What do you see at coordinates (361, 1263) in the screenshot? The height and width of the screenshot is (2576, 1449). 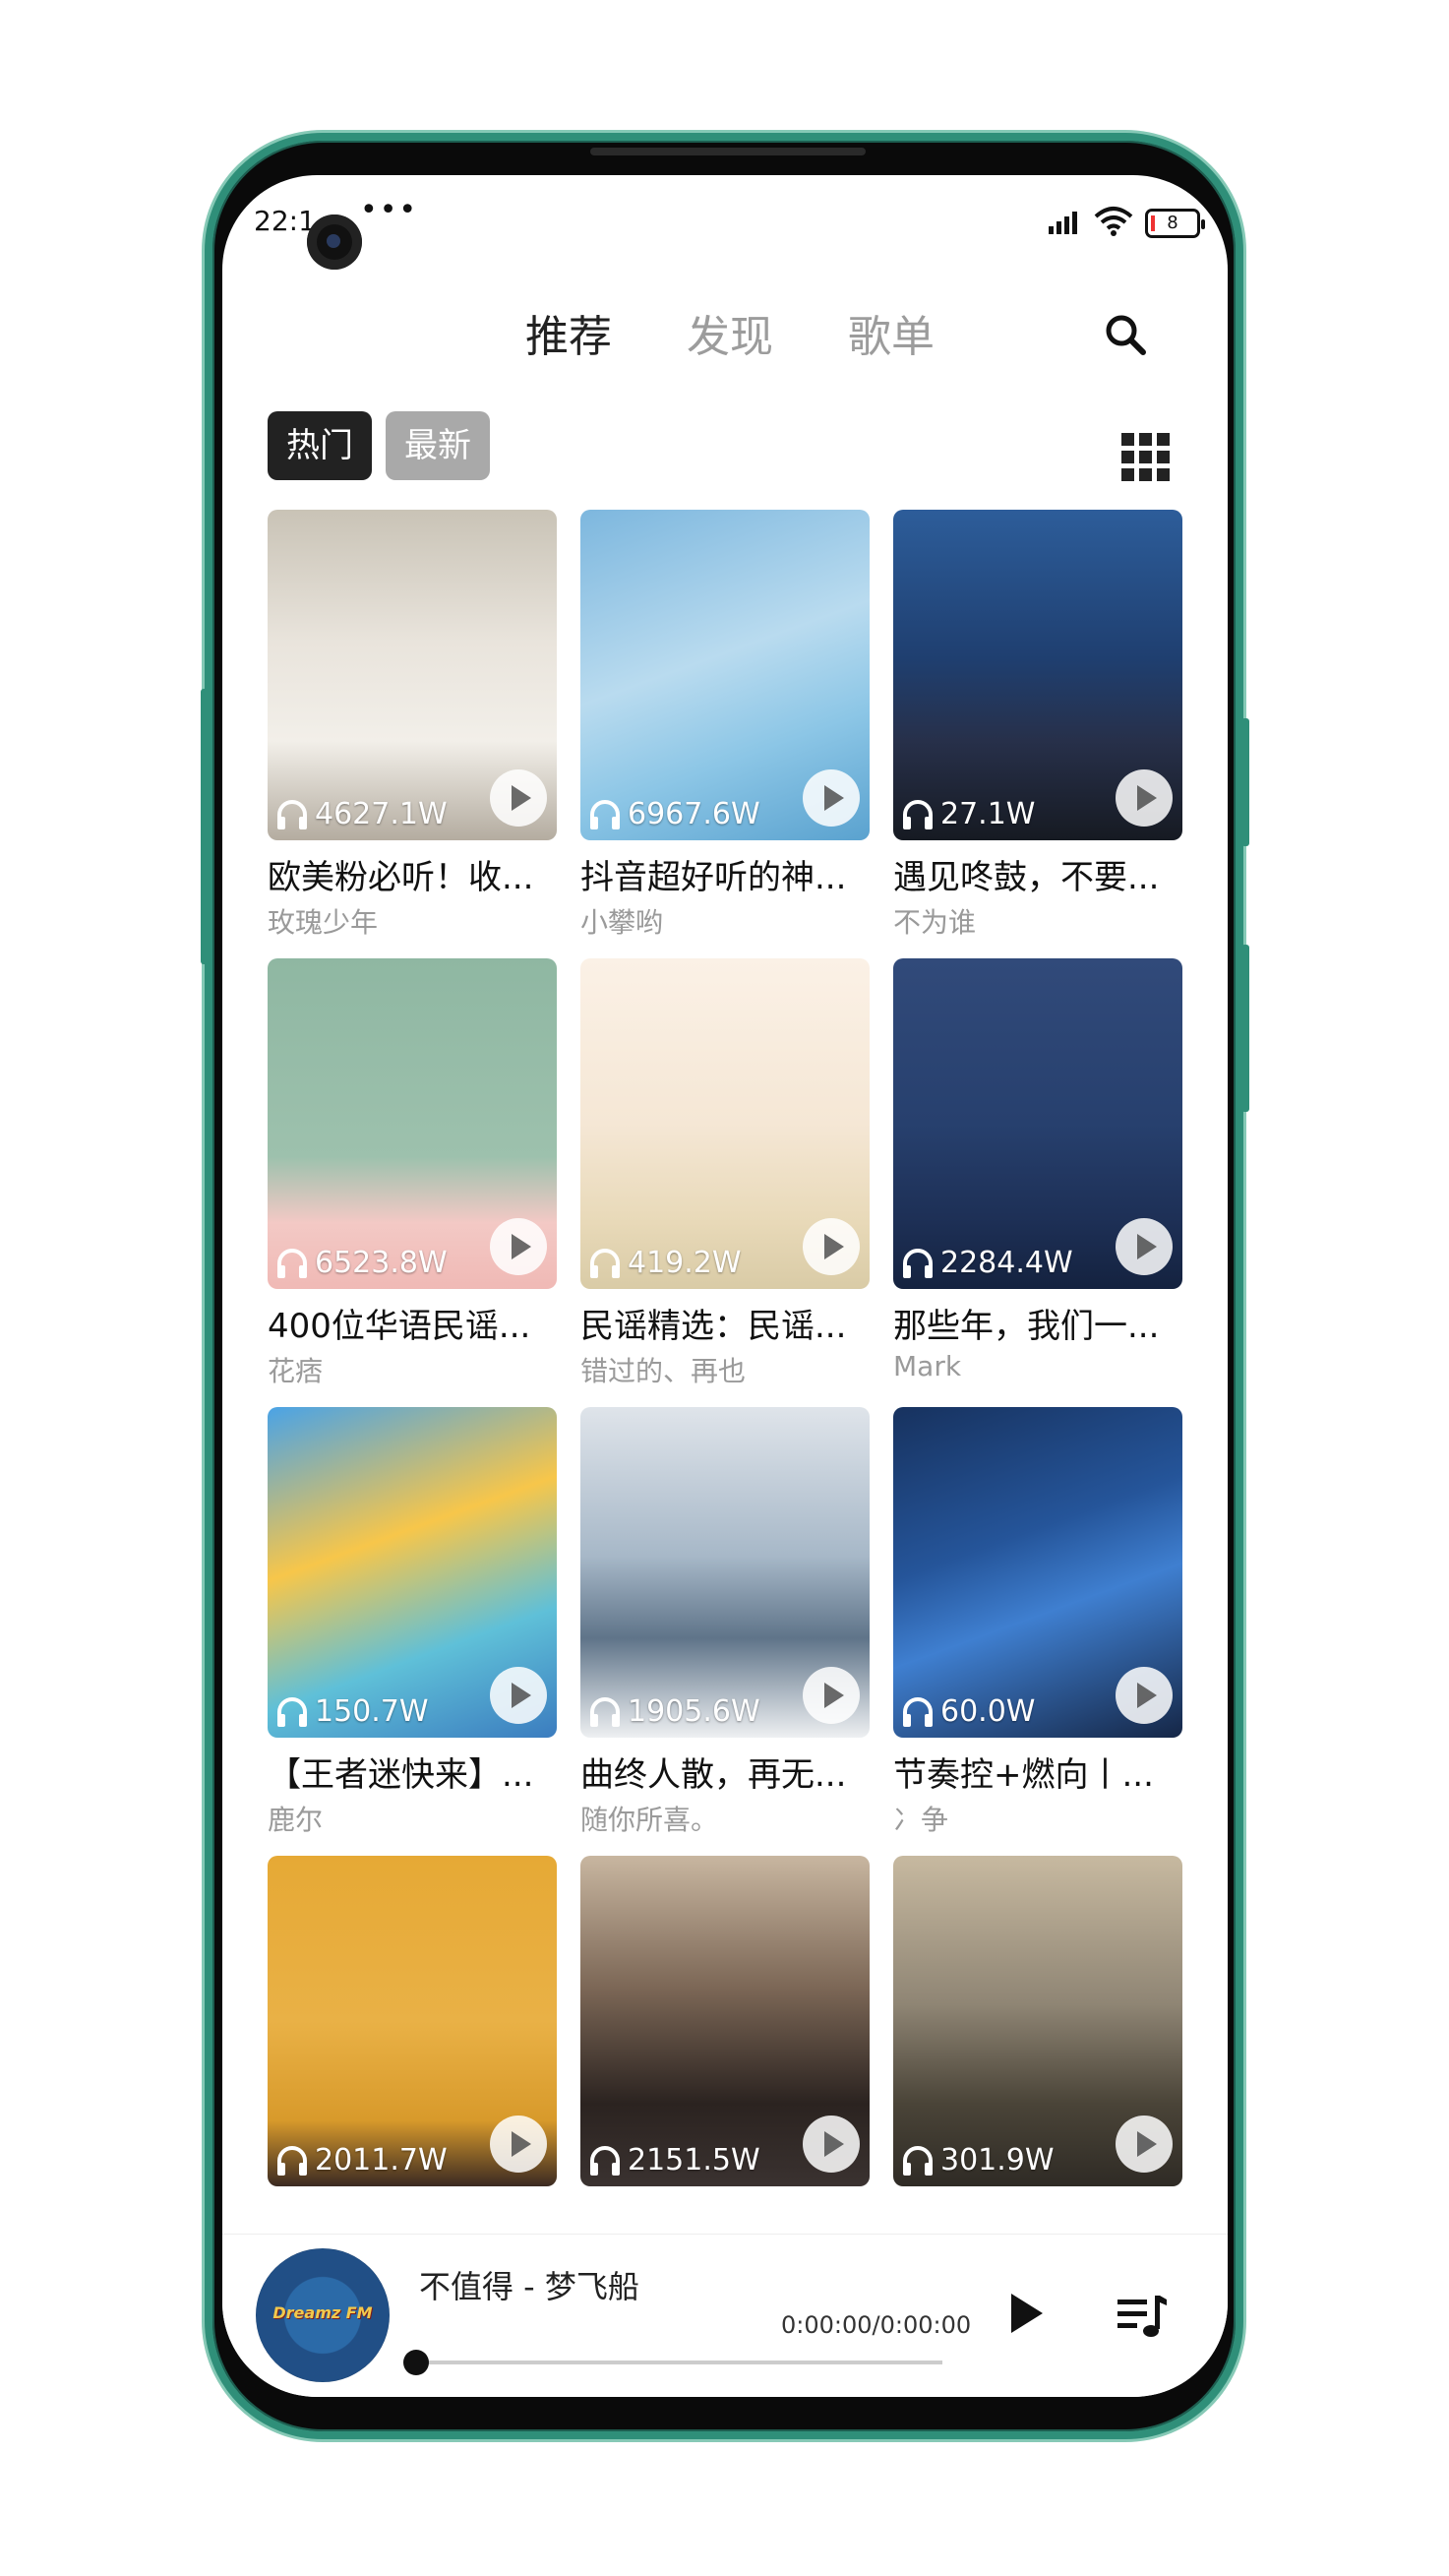 I see `play-count: 6523.8W` at bounding box center [361, 1263].